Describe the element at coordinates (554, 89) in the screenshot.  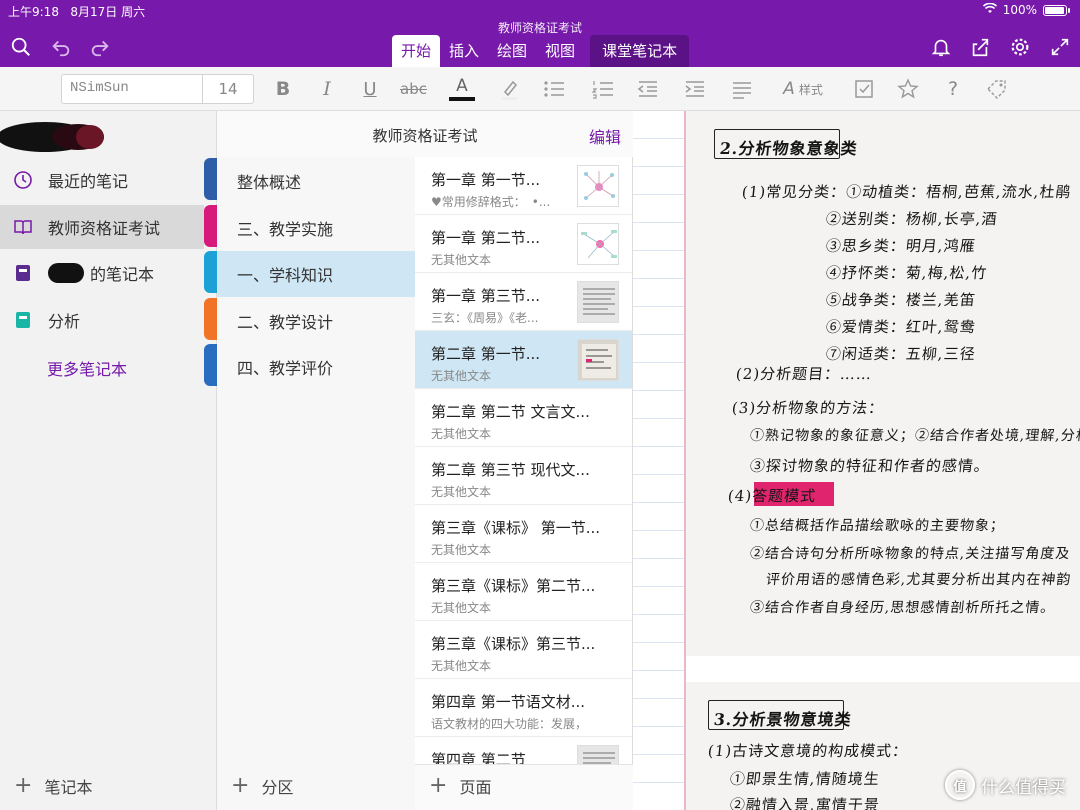
I see `bullet-list-icon` at that location.